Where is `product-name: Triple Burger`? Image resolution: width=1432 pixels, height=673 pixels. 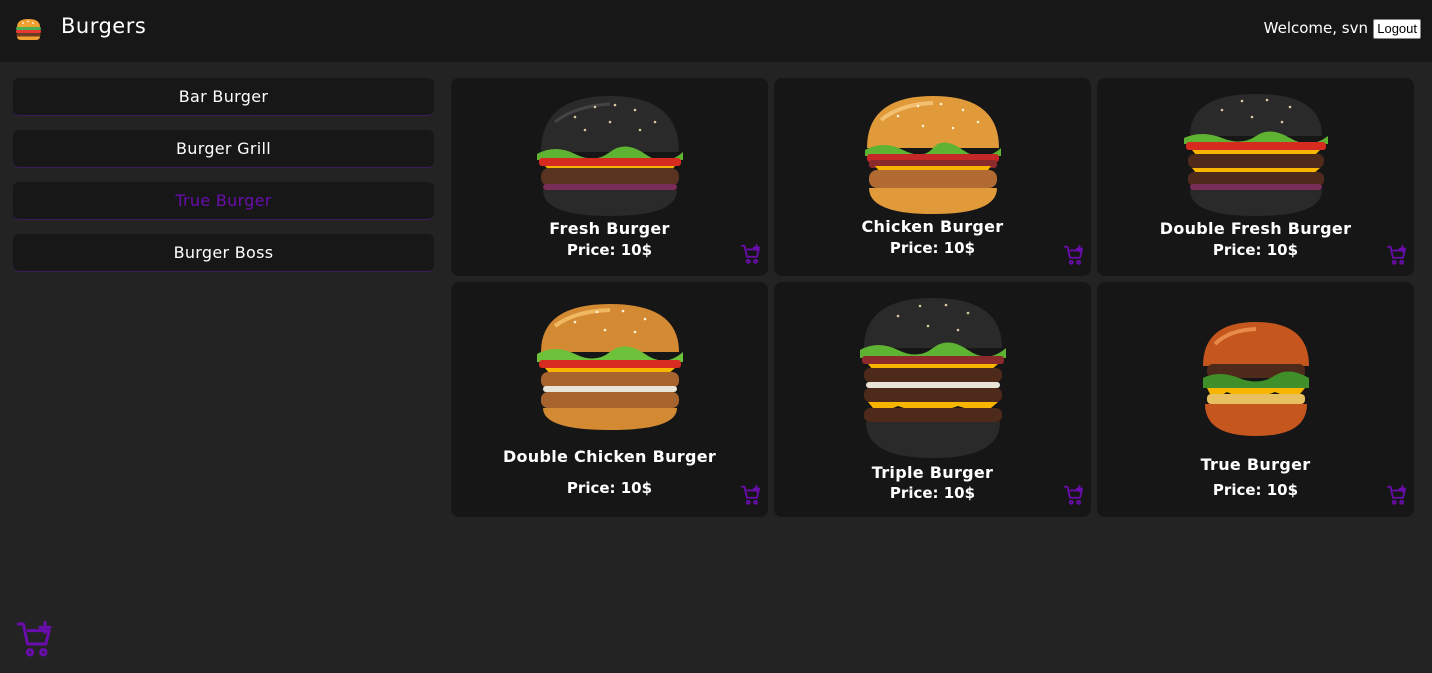 product-name: Triple Burger is located at coordinates (932, 472).